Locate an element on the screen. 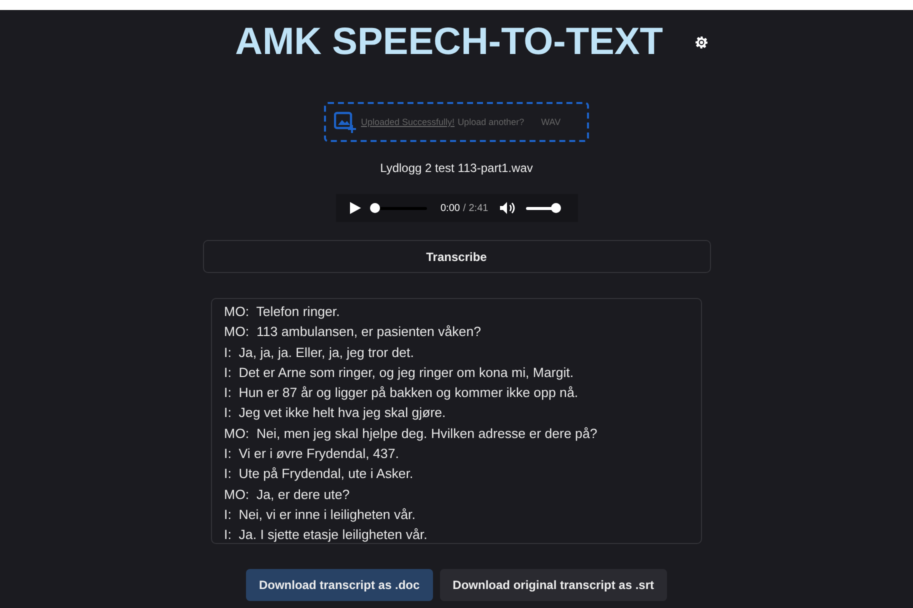 The height and width of the screenshot is (608, 913). transcript-line: I: Nei, vi er inne i leiligheten vår. is located at coordinates (320, 515).